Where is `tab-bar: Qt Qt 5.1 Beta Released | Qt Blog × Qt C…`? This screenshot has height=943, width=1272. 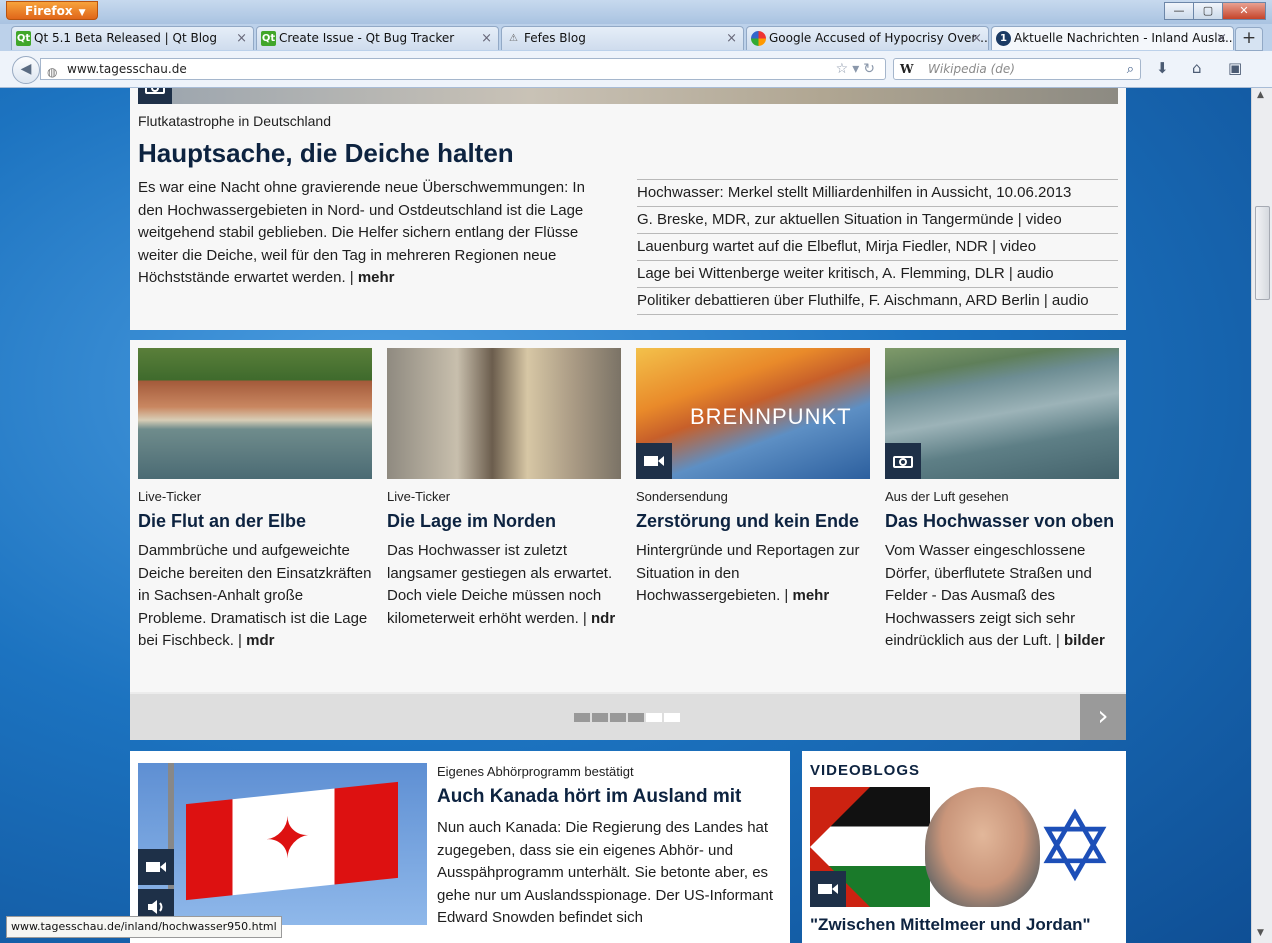 tab-bar: Qt Qt 5.1 Beta Released | Qt Blog × Qt C… is located at coordinates (636, 37).